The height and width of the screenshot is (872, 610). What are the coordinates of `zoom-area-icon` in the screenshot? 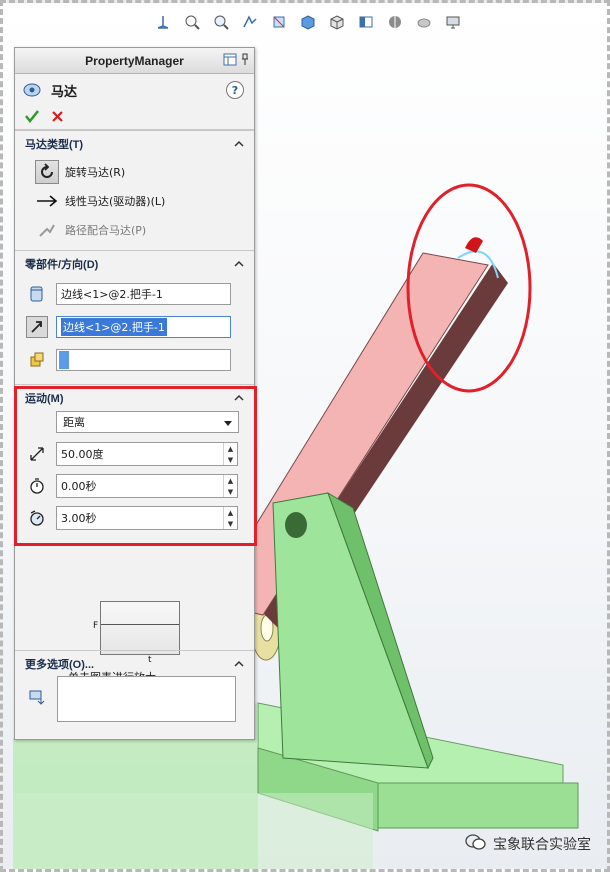 It's located at (221, 22).